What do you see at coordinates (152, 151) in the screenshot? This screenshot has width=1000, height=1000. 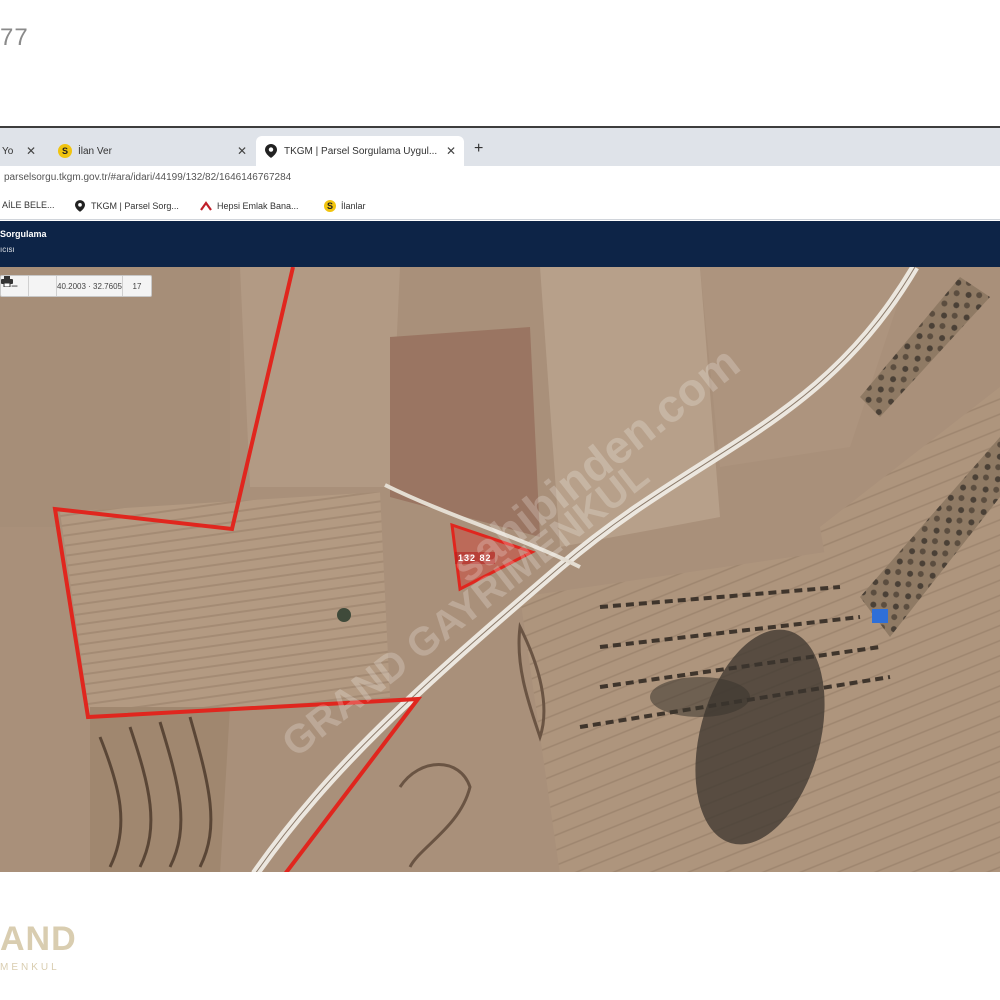 I see `tab-ilan-ver: S İlan Ver ✕` at bounding box center [152, 151].